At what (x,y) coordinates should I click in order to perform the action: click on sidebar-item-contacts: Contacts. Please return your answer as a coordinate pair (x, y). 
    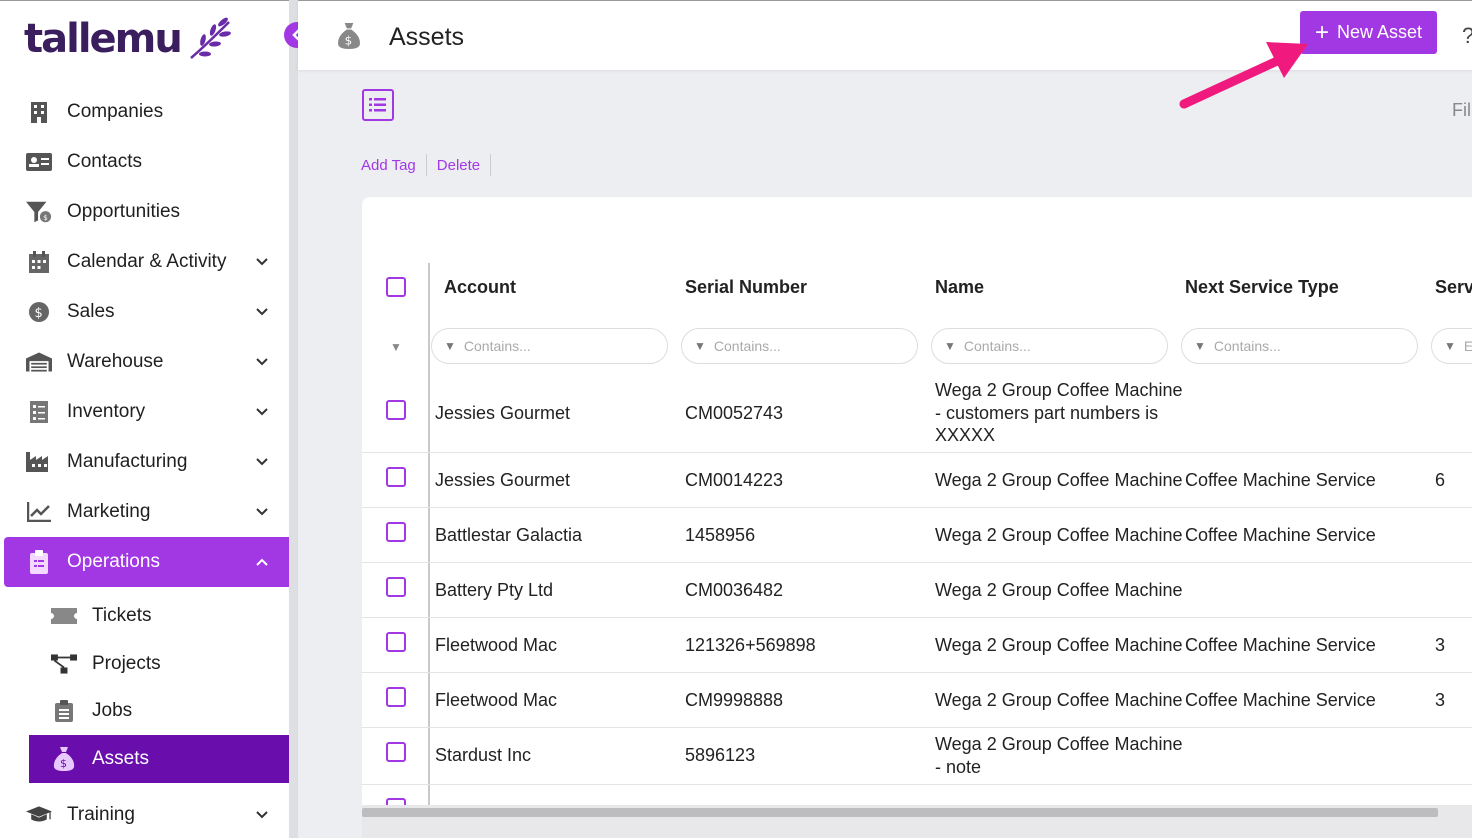
    Looking at the image, I should click on (144, 162).